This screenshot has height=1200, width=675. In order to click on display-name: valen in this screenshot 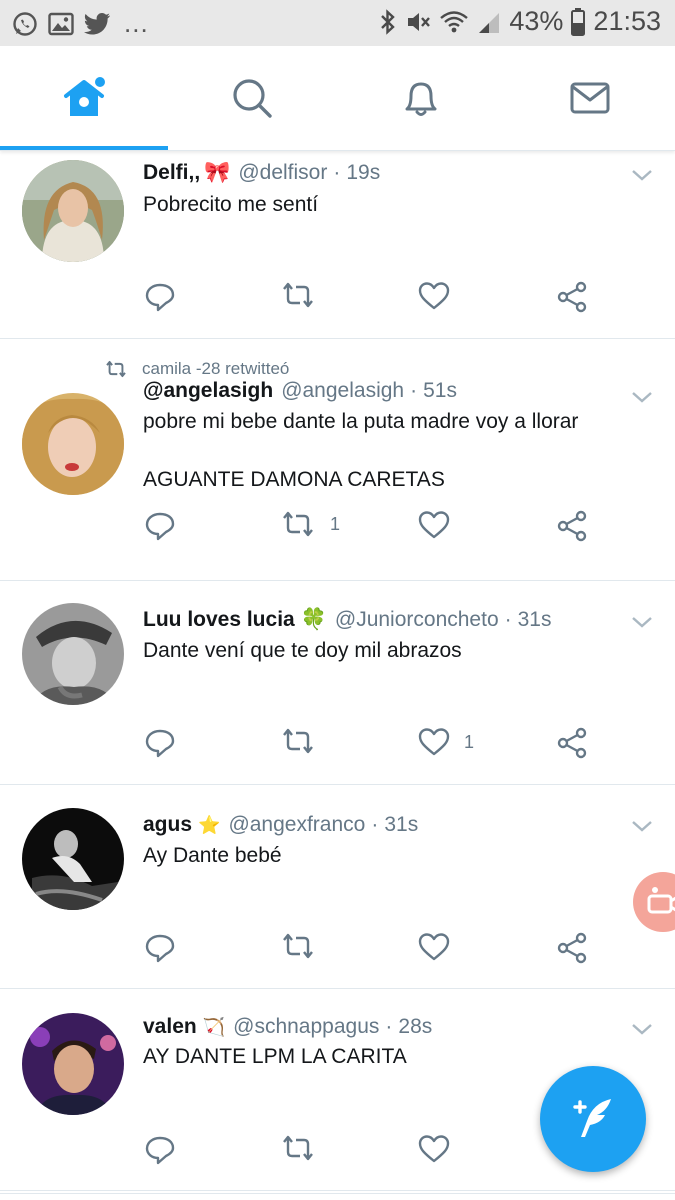, I will do `click(170, 1027)`.